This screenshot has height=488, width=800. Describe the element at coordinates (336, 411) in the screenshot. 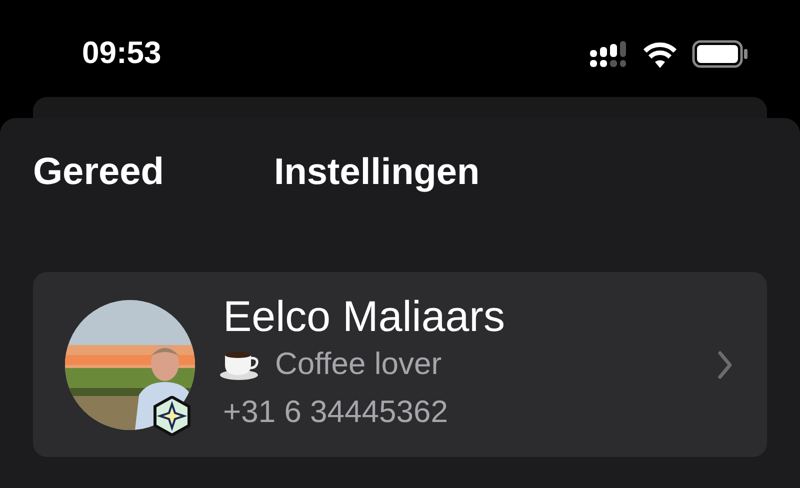

I see `phone-number: +31 6 34445362` at that location.